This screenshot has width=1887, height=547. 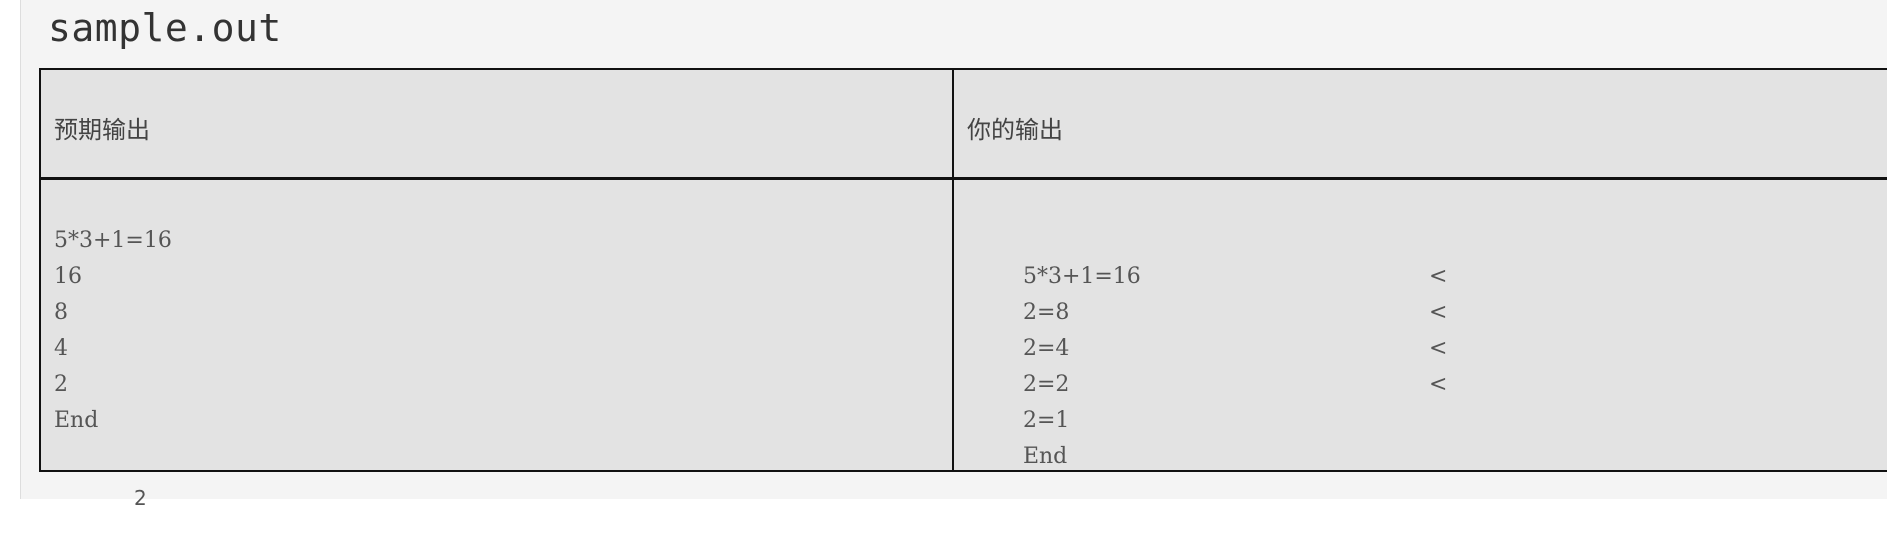 I want to click on your-output-header: 你的输出, so click(x=1015, y=130).